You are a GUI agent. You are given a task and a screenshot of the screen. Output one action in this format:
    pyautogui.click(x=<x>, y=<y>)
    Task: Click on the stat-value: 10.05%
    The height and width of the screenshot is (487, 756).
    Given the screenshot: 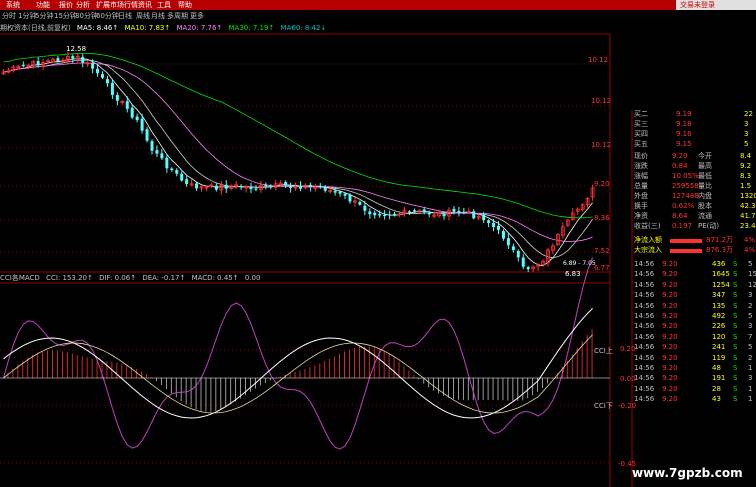 What is the action you would take?
    pyautogui.click(x=685, y=176)
    